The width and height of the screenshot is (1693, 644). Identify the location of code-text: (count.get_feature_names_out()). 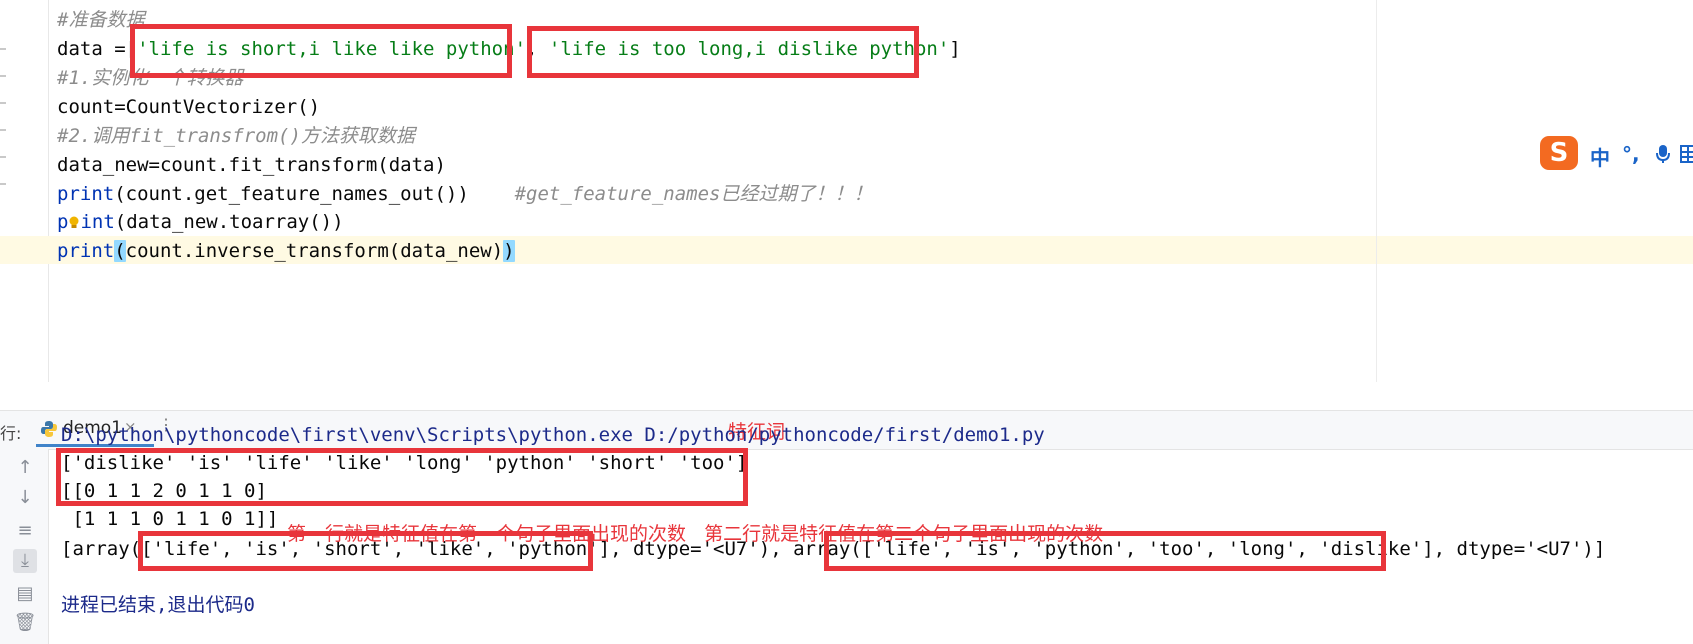
(291, 194).